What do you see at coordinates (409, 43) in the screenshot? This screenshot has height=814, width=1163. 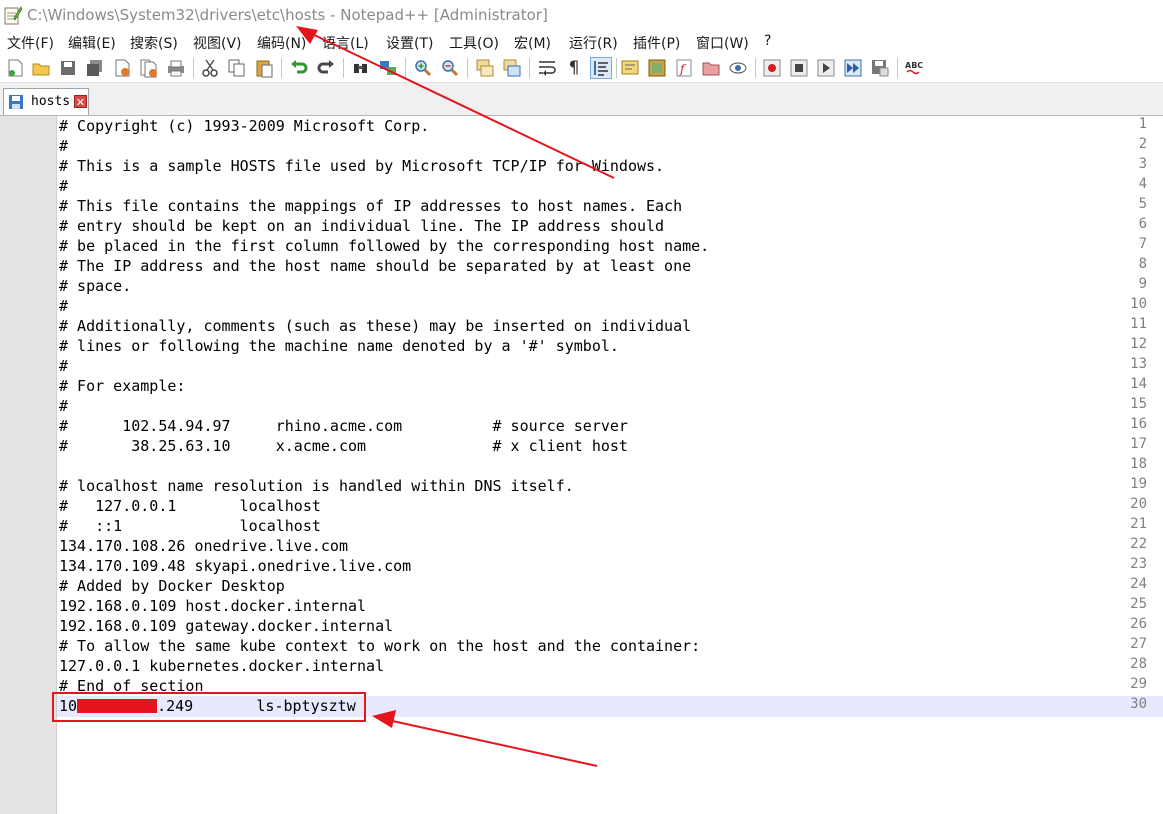 I see `menu-settings: 设置(T)` at bounding box center [409, 43].